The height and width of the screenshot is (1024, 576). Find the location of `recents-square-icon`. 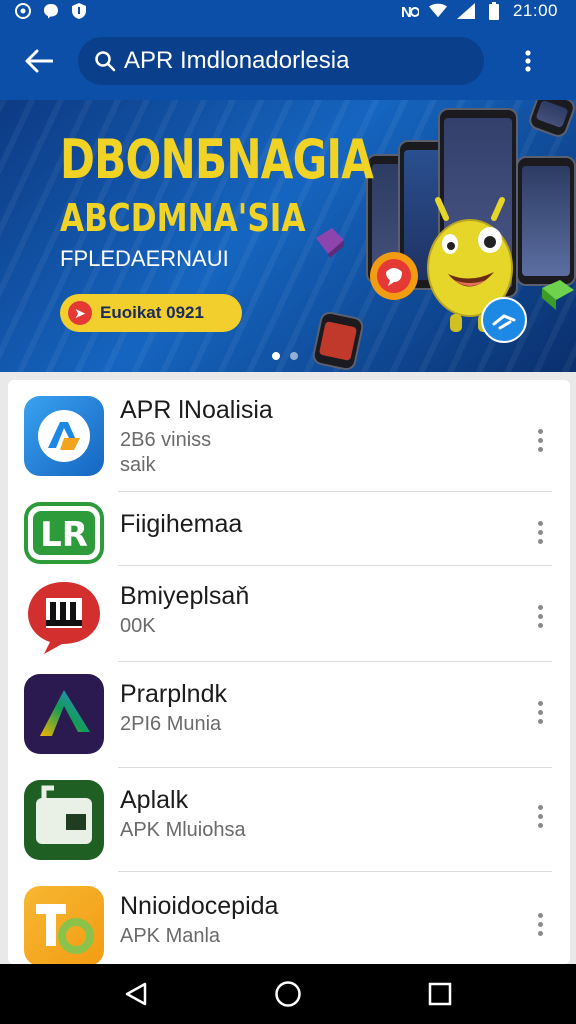

recents-square-icon is located at coordinates (440, 994).